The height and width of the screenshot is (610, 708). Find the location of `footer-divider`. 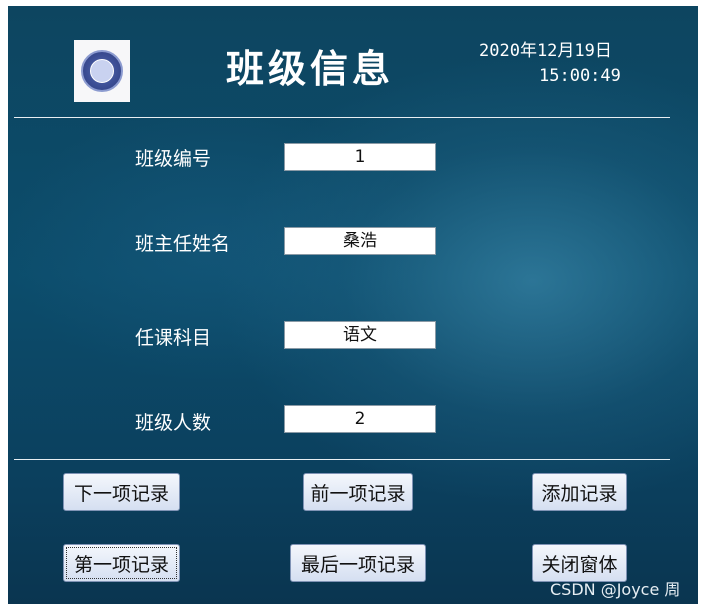

footer-divider is located at coordinates (342, 459).